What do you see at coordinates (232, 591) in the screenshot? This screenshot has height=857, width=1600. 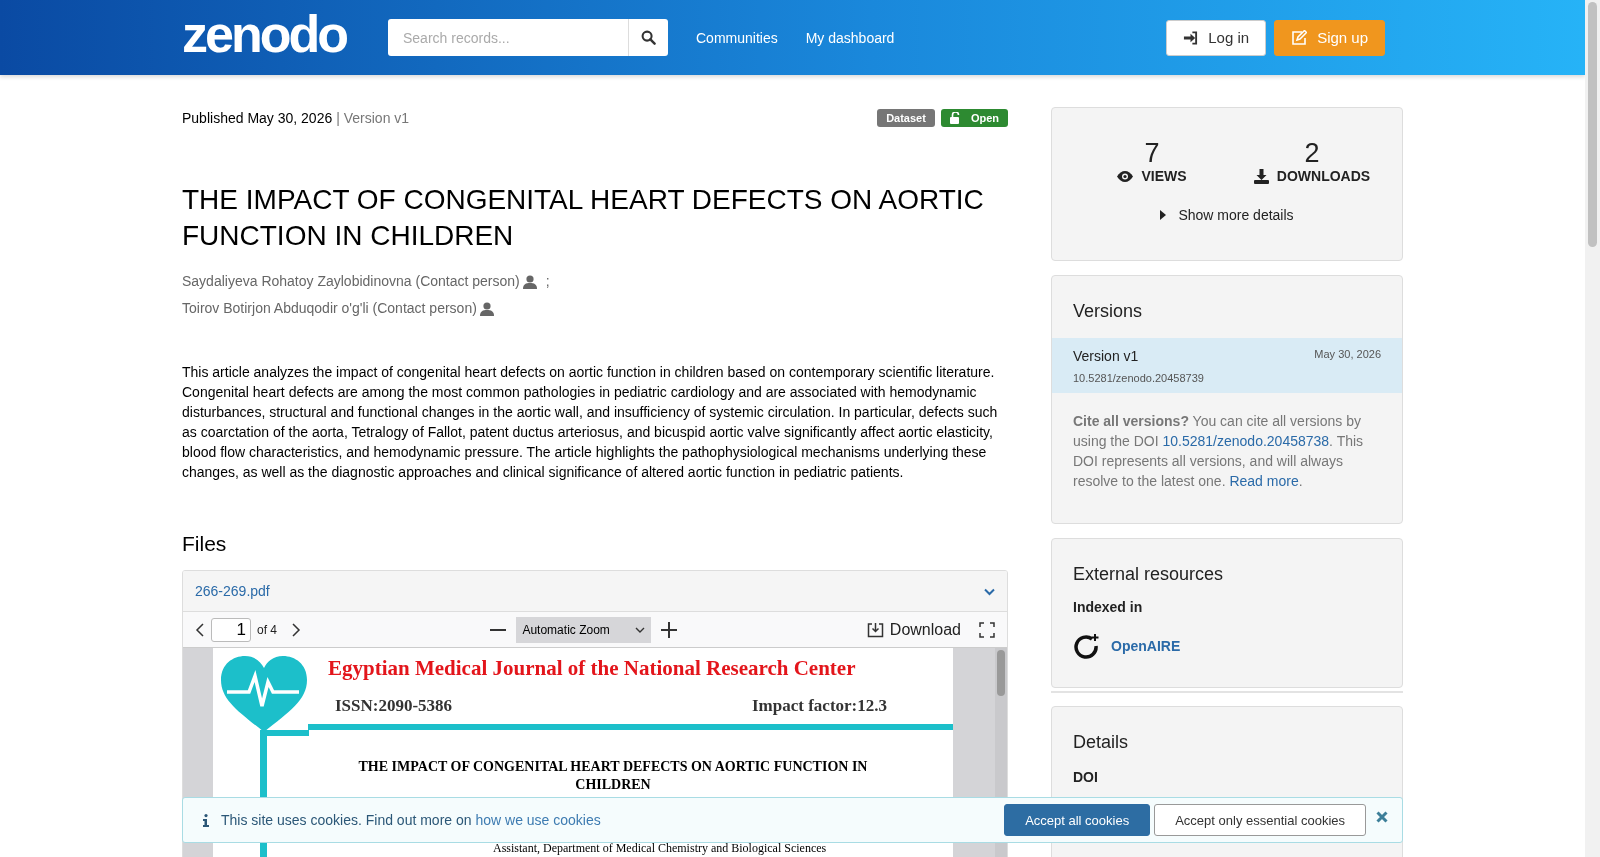 I see `file-link: 266-269.pdf` at bounding box center [232, 591].